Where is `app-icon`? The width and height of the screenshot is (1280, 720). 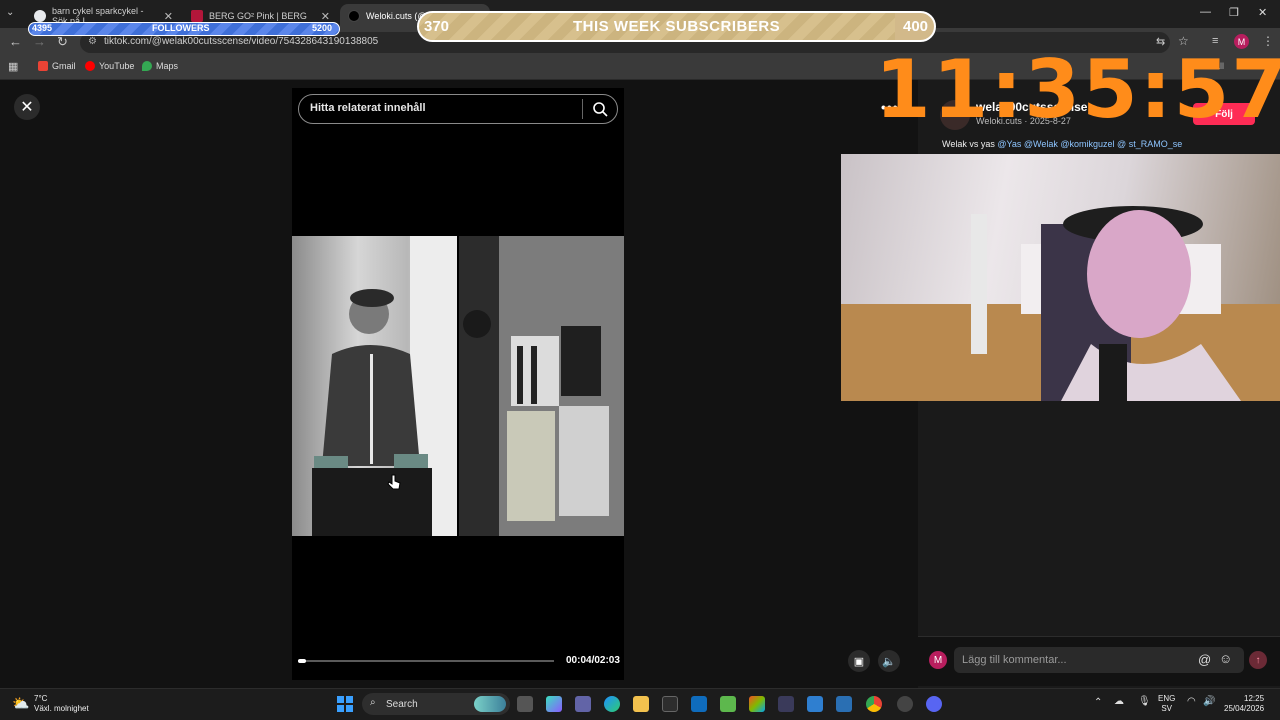 app-icon is located at coordinates (786, 704).